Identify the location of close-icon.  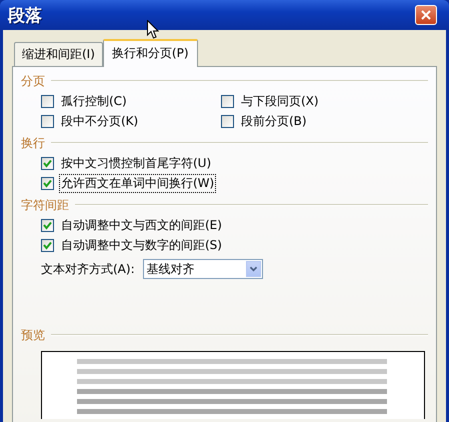
(426, 15).